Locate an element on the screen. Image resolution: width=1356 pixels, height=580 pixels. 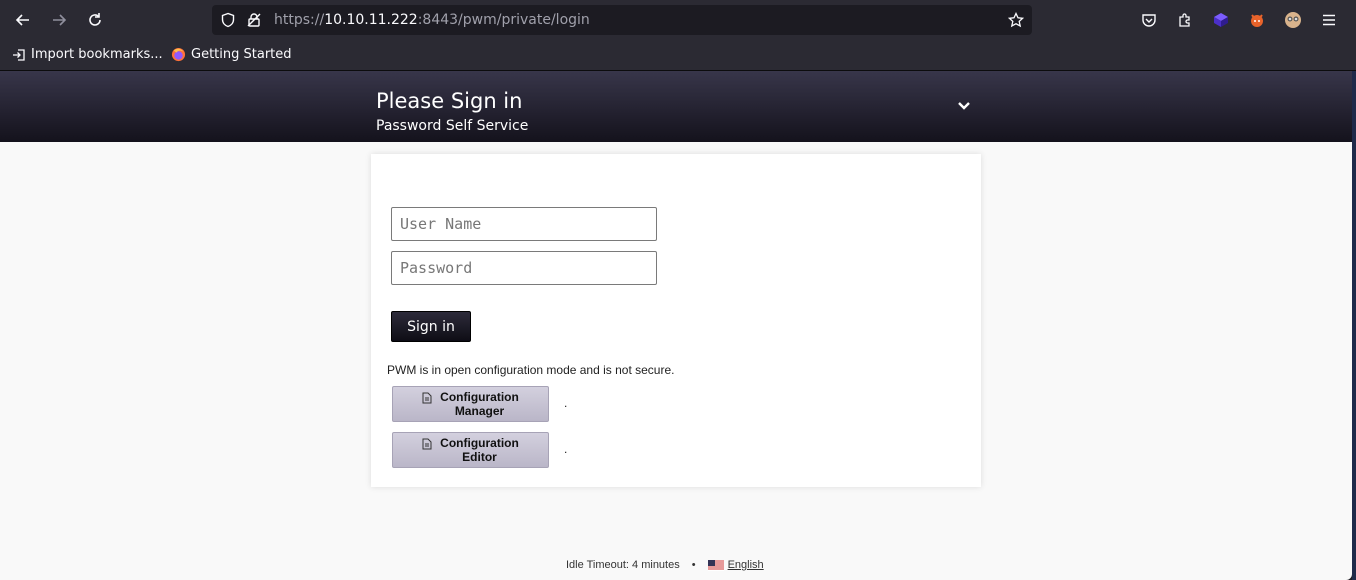
extension-fox-button is located at coordinates (1257, 20).